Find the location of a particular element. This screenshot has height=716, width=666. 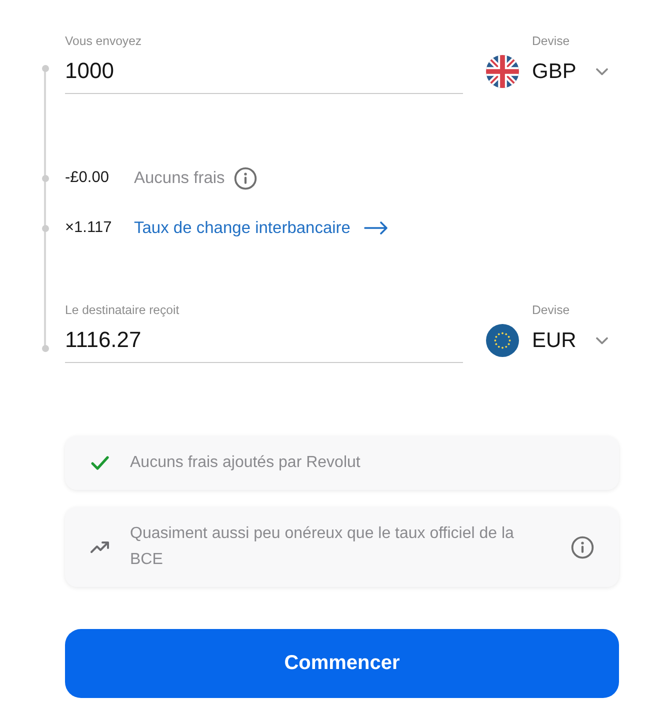

amount-input: 1000 is located at coordinates (264, 71).